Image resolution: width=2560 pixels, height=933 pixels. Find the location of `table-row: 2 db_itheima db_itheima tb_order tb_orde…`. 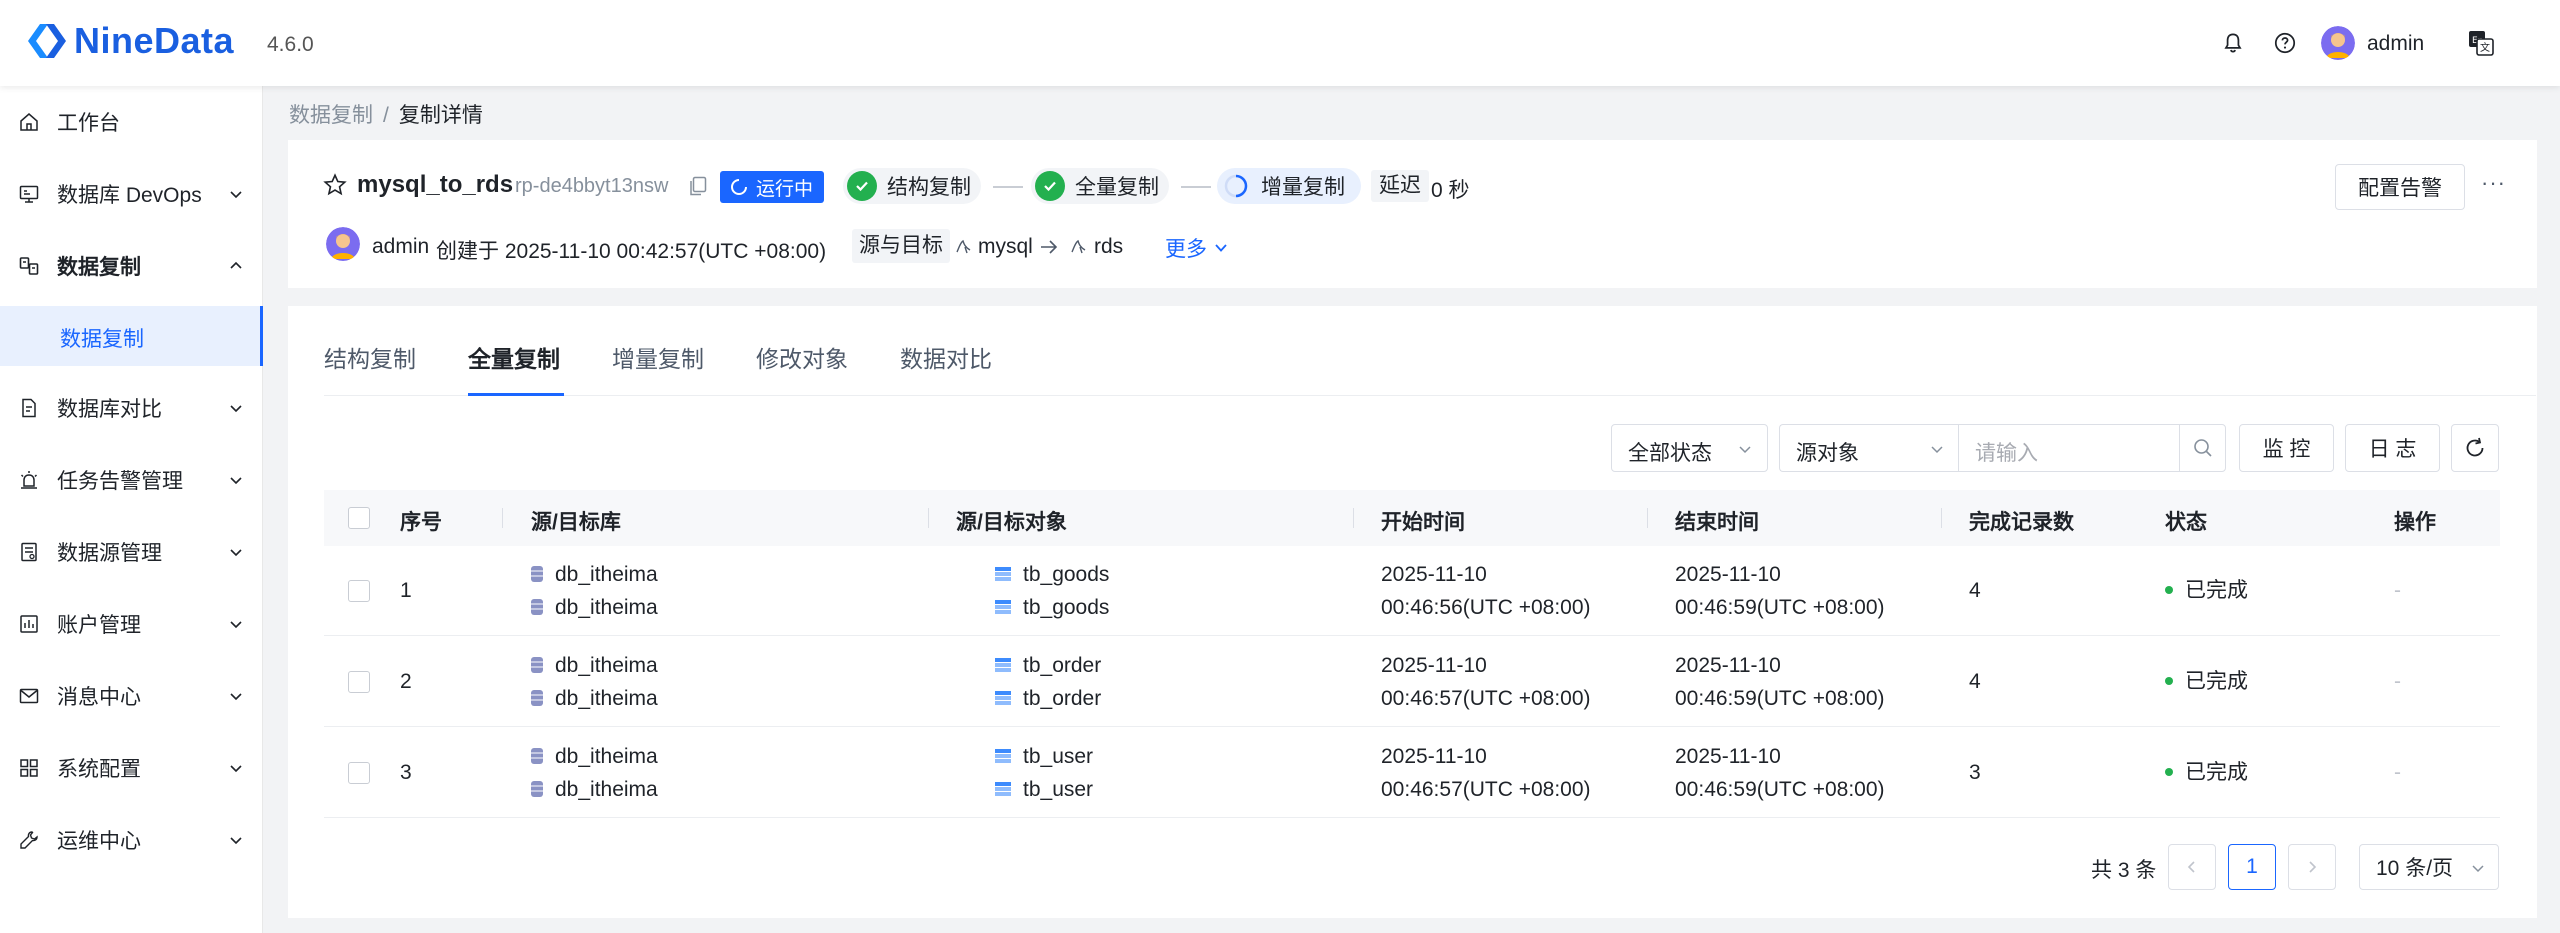

table-row: 2 db_itheima db_itheima tb_order tb_orde… is located at coordinates (1412, 682).